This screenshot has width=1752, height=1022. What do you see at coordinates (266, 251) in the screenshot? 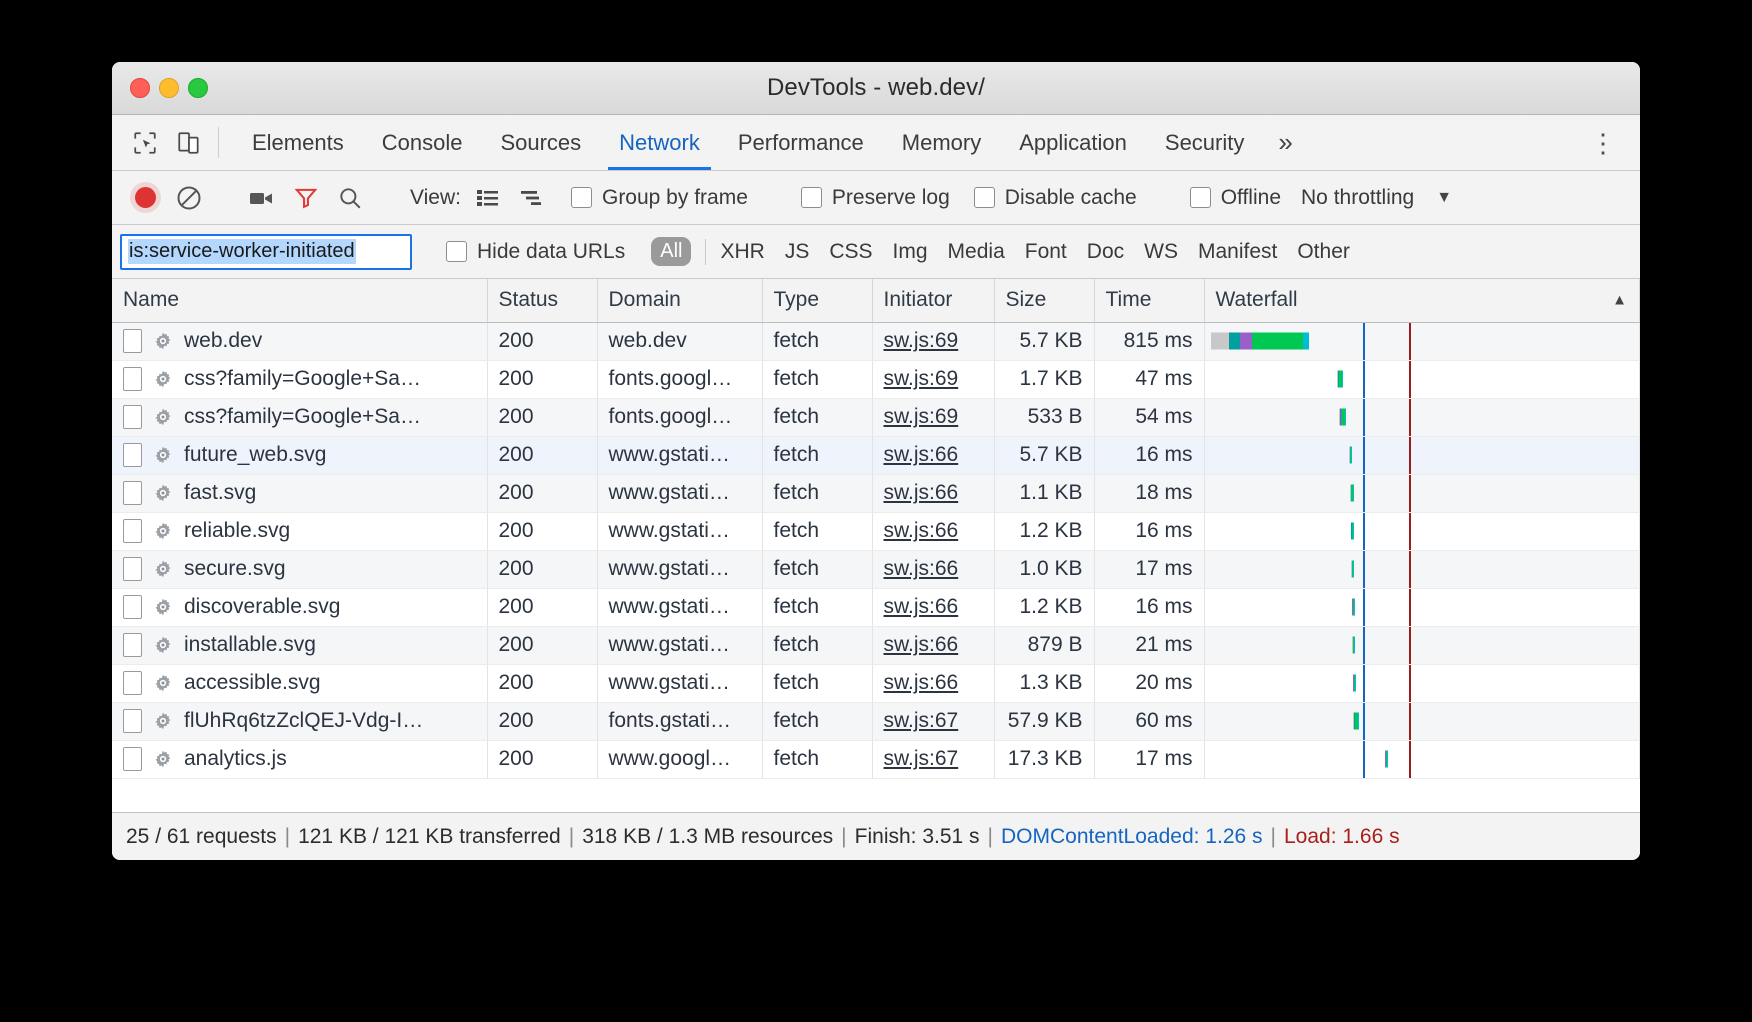
I see `filter-input: is:service-worker-initiated` at bounding box center [266, 251].